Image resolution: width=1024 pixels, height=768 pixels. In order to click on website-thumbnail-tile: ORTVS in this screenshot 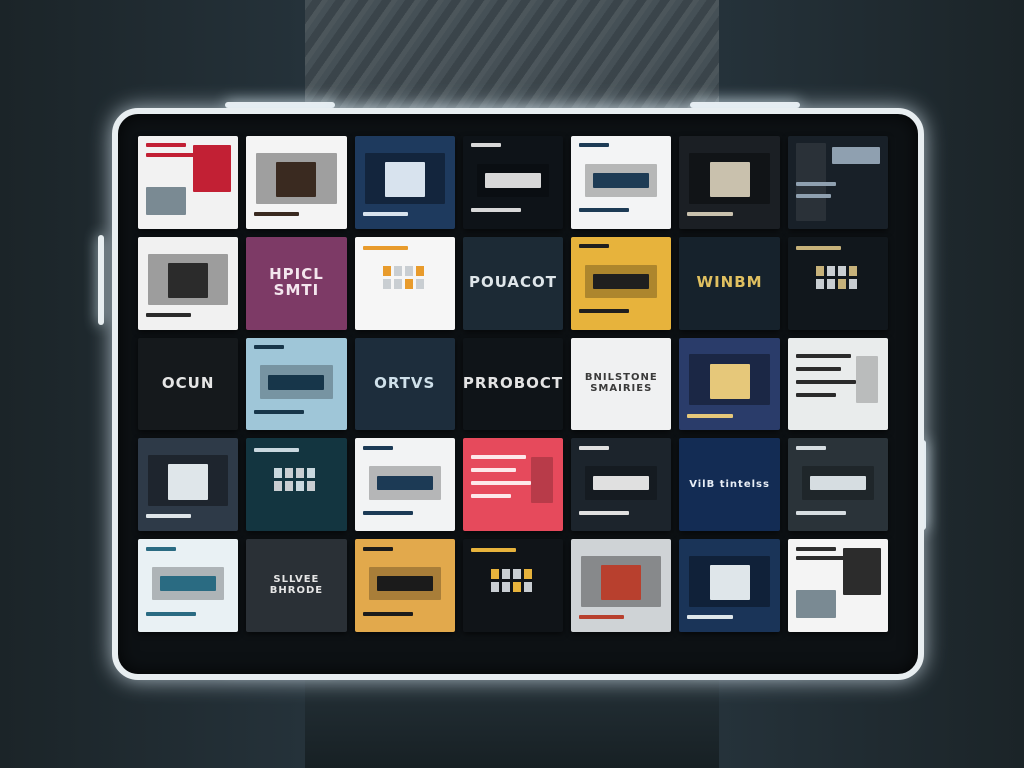, I will do `click(404, 384)`.